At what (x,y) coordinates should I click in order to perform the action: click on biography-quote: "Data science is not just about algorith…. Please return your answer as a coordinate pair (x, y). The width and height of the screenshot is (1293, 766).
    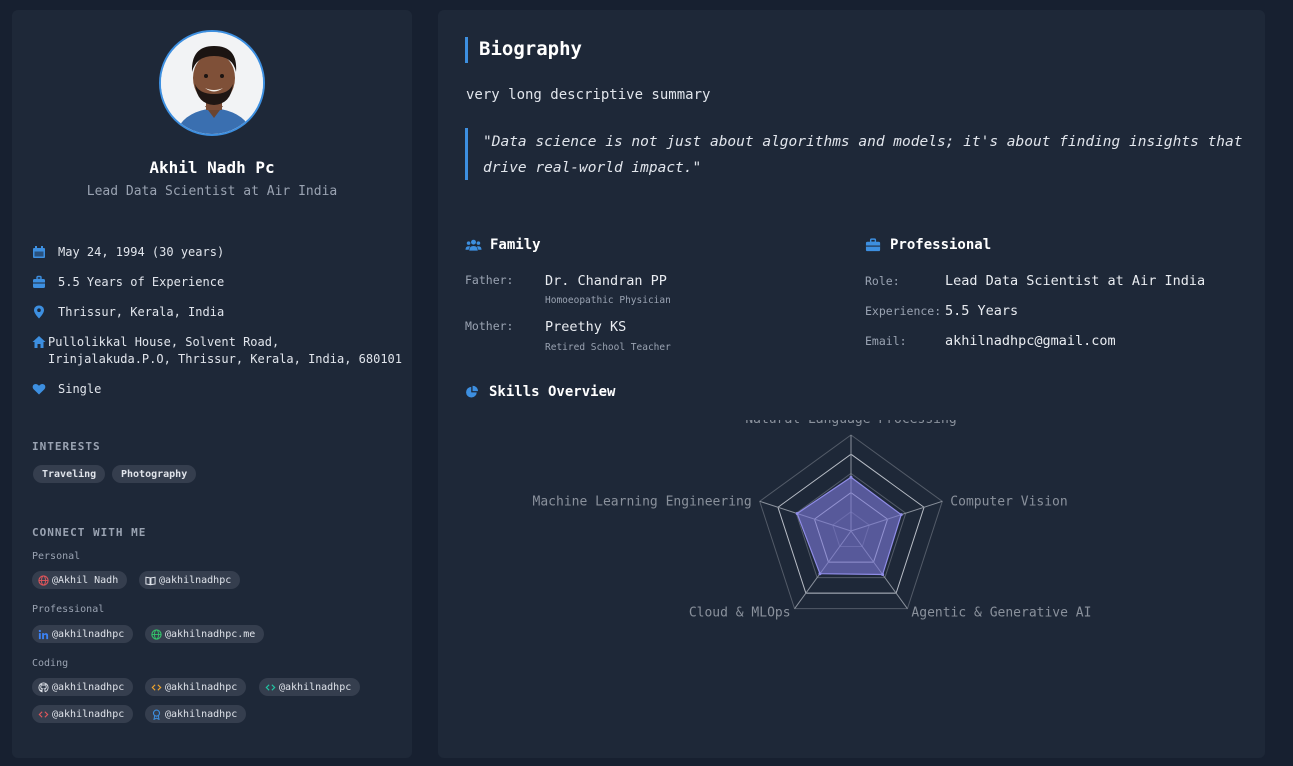
    Looking at the image, I should click on (863, 155).